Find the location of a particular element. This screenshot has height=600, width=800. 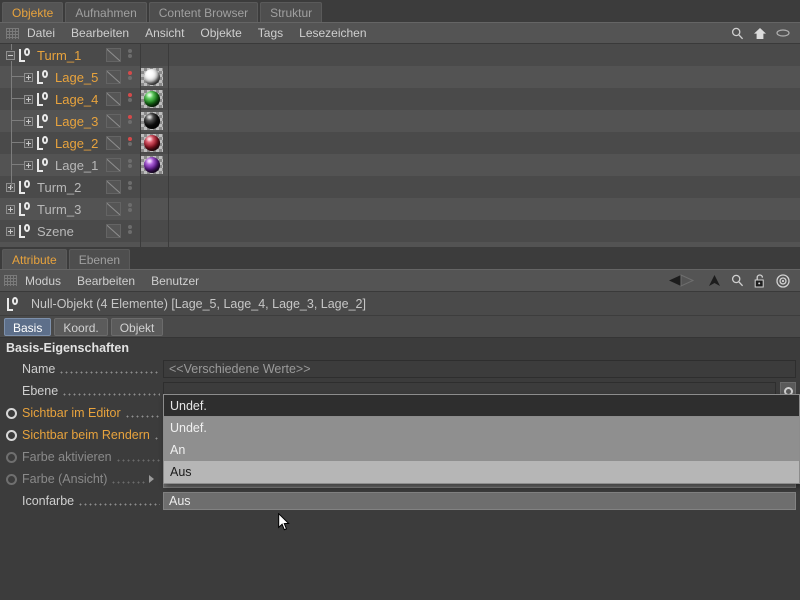

tab-objekte: Objekte is located at coordinates (33, 12).